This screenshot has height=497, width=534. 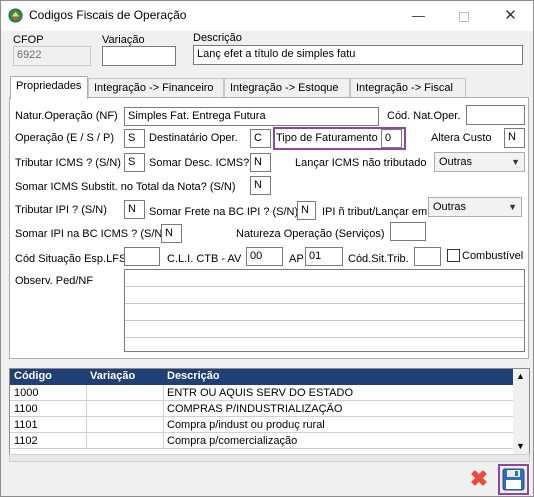 I want to click on combustivel-checkbox, so click(x=453, y=255).